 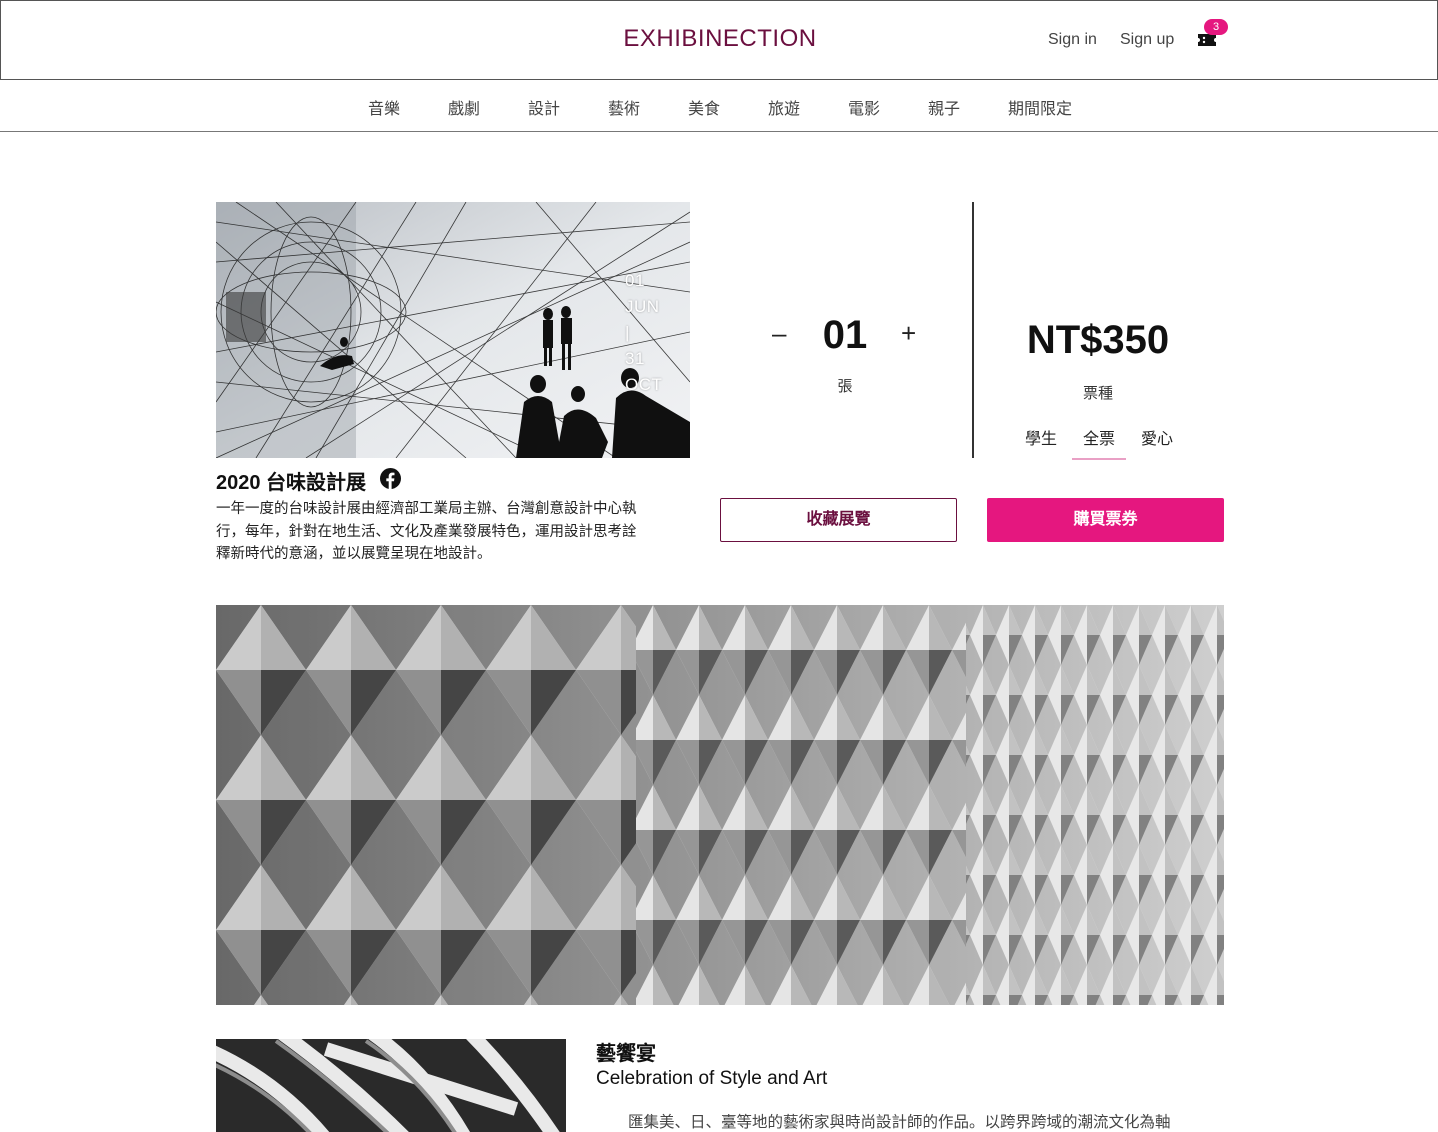 I want to click on date-start-month: JUN, so click(x=642, y=306).